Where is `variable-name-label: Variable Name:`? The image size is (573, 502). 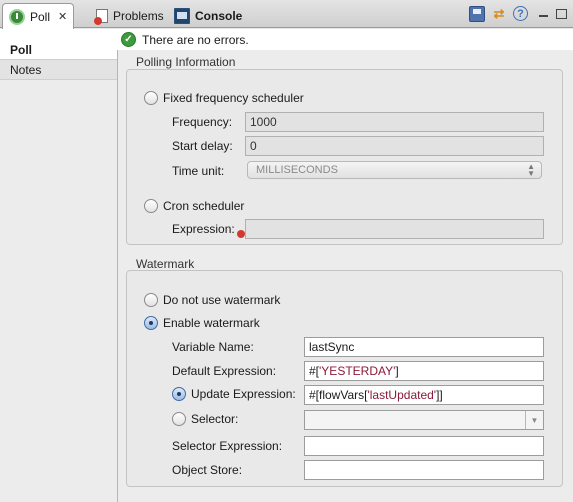
variable-name-label: Variable Name: is located at coordinates (213, 347).